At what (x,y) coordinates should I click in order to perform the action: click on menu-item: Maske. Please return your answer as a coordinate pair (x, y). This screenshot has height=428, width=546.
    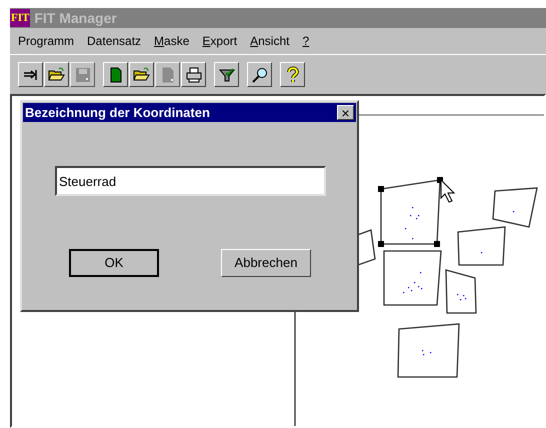
    Looking at the image, I should click on (172, 41).